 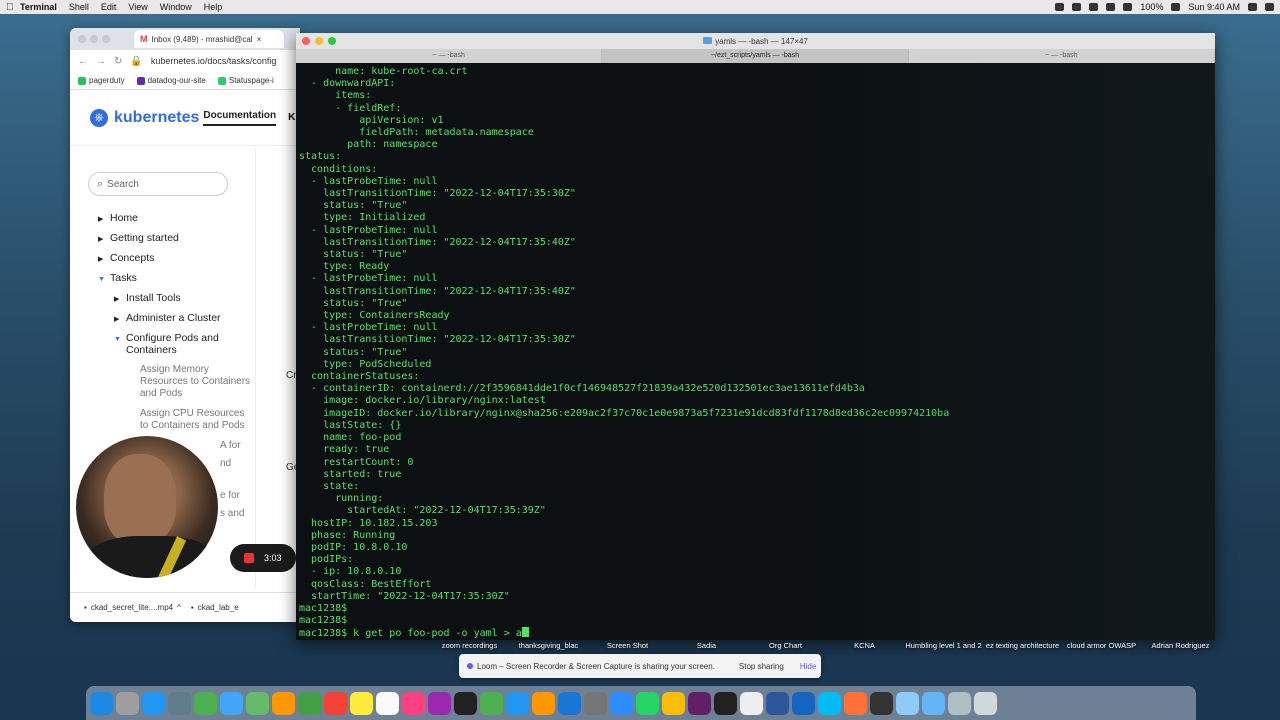 I want to click on webcam-bubble, so click(x=147, y=507).